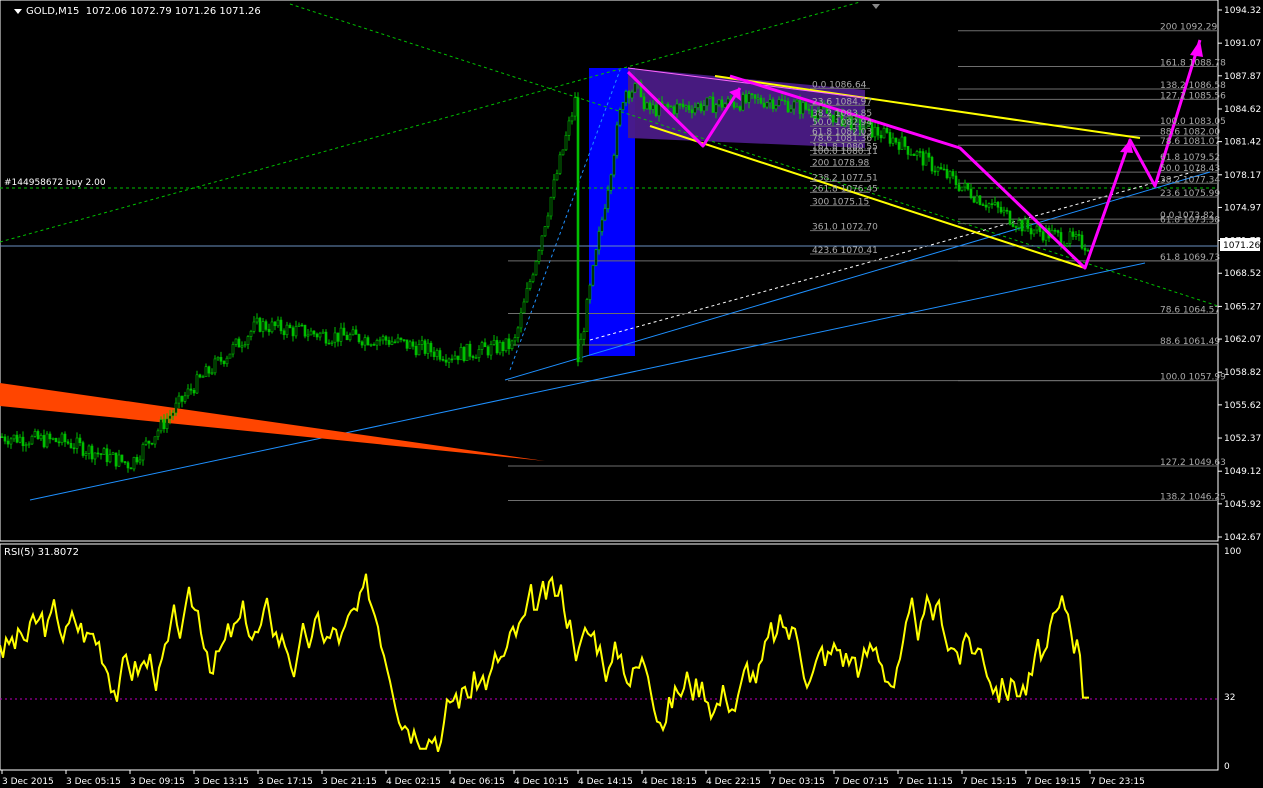 The width and height of the screenshot is (1263, 788). What do you see at coordinates (1117, 782) in the screenshot?
I see `time-tick: 7 Dec 23:15` at bounding box center [1117, 782].